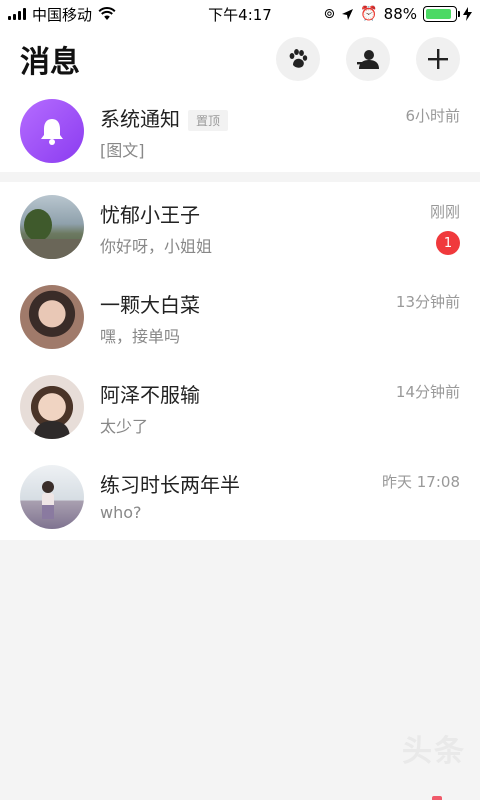  I want to click on conversation-row: 一颗大白菜 嘿，接单吗 13分钟前, so click(240, 317).